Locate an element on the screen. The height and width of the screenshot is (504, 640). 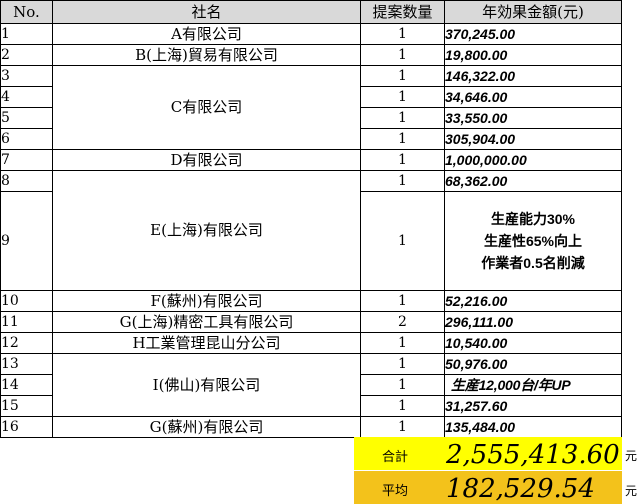
average-value: 182,529.54 is located at coordinates (520, 489).